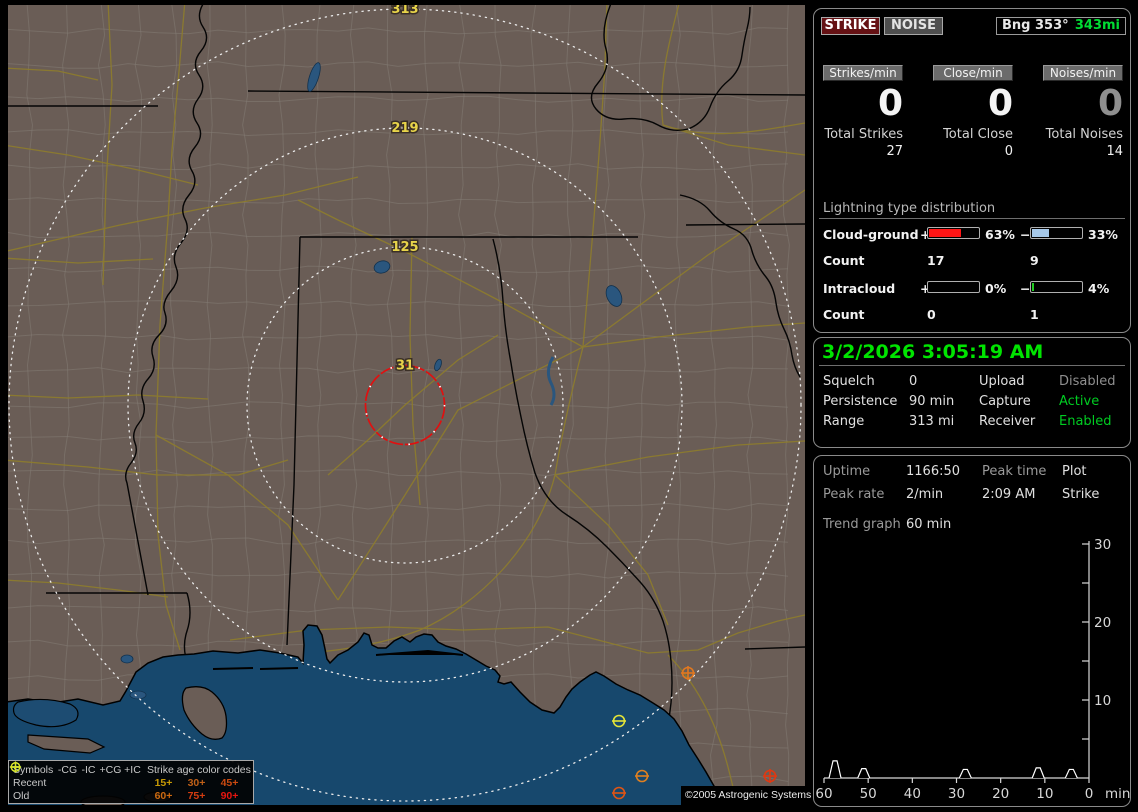 Image resolution: width=1138 pixels, height=812 pixels. Describe the element at coordinates (1083, 73) in the screenshot. I see `noises-per-min-label: Noises/min` at that location.